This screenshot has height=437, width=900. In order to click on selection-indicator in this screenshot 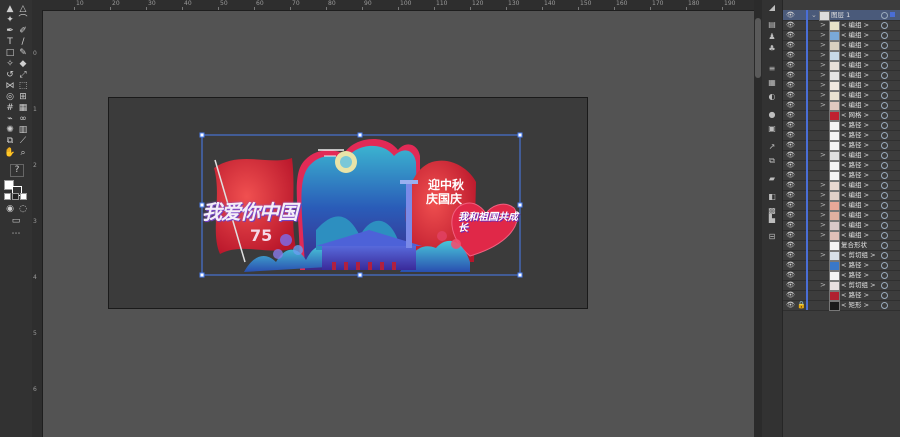, I will do `click(892, 14)`.